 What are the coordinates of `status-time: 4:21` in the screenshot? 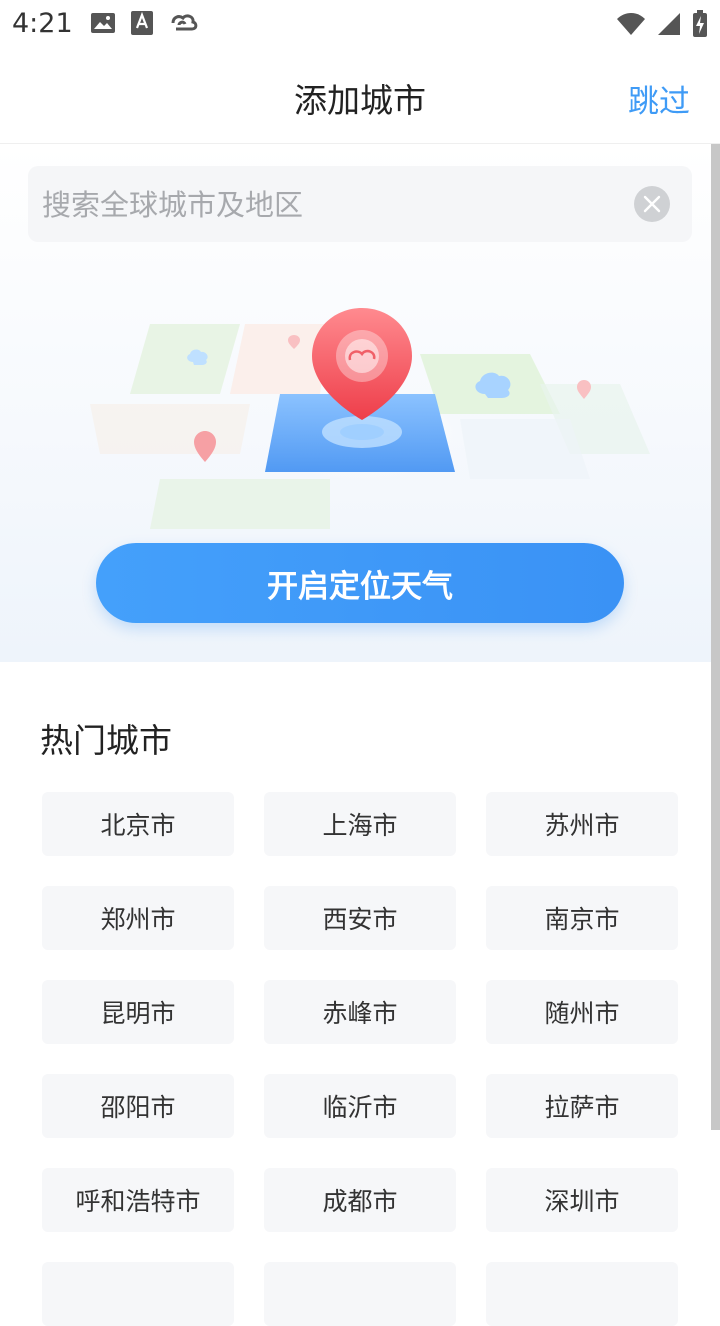 It's located at (42, 23).